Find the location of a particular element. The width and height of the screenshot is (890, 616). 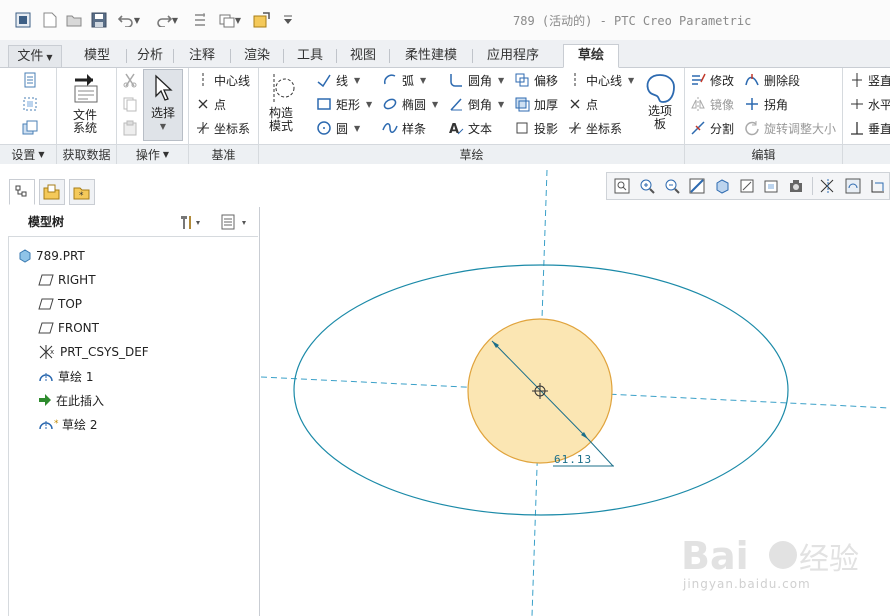

repaint-button is located at coordinates (696, 186).